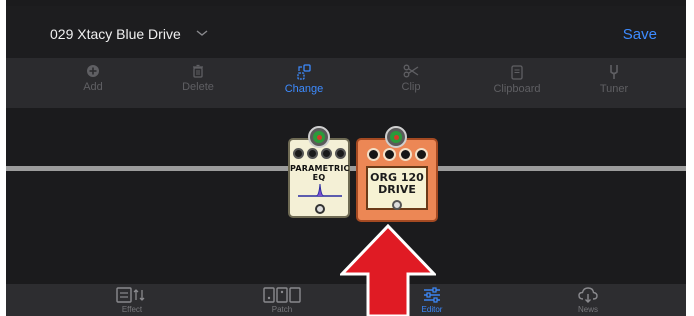  I want to click on eq-curve-icon, so click(320, 190).